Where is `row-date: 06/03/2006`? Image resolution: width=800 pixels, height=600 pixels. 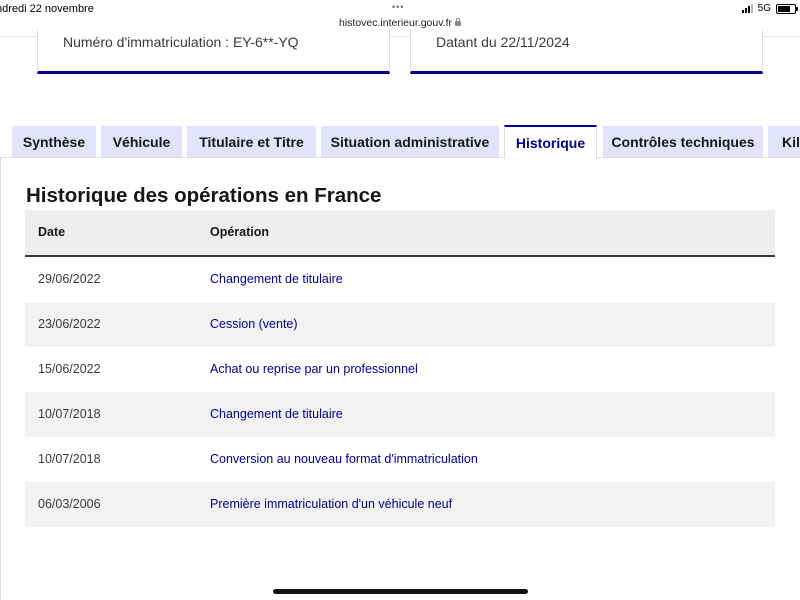
row-date: 06/03/2006 is located at coordinates (69, 504).